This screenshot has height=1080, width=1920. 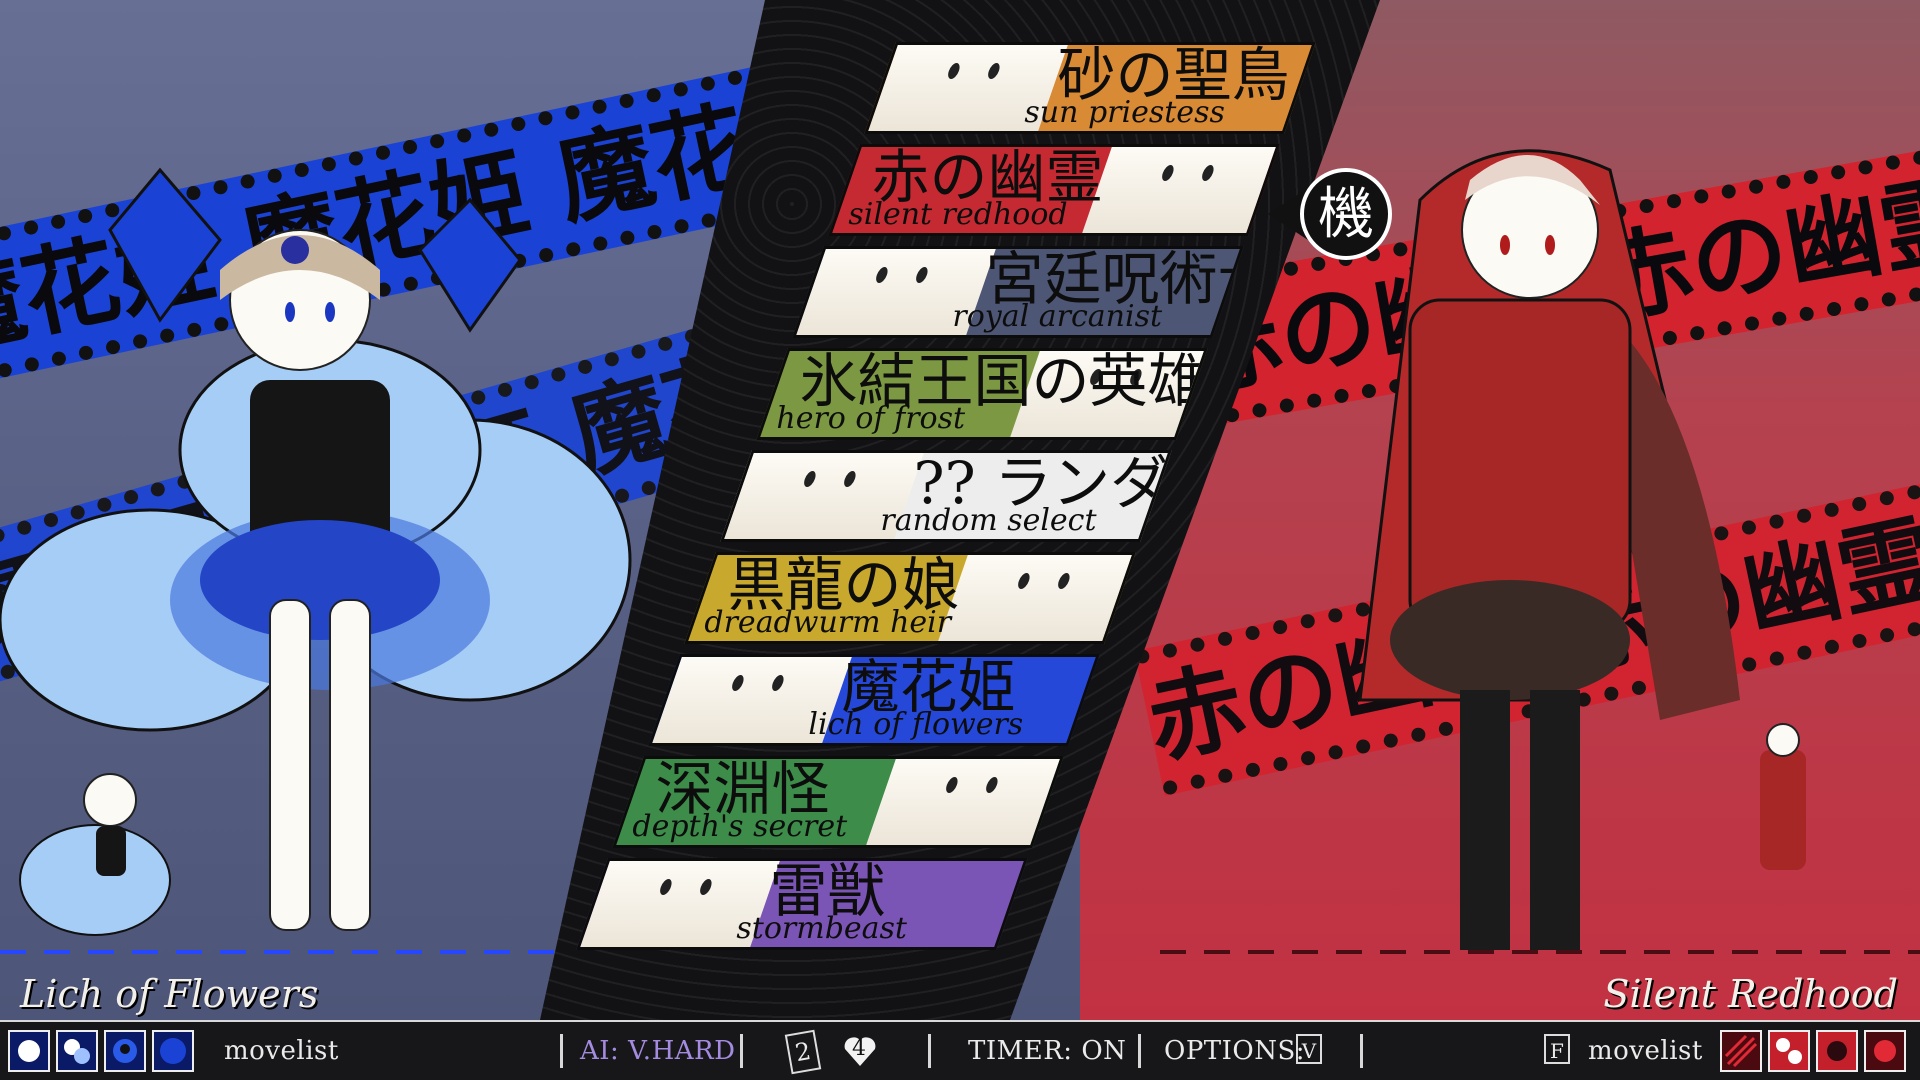 I want to click on roster-card: 黒龍の娘 dreadwurm heir, so click(x=910, y=598).